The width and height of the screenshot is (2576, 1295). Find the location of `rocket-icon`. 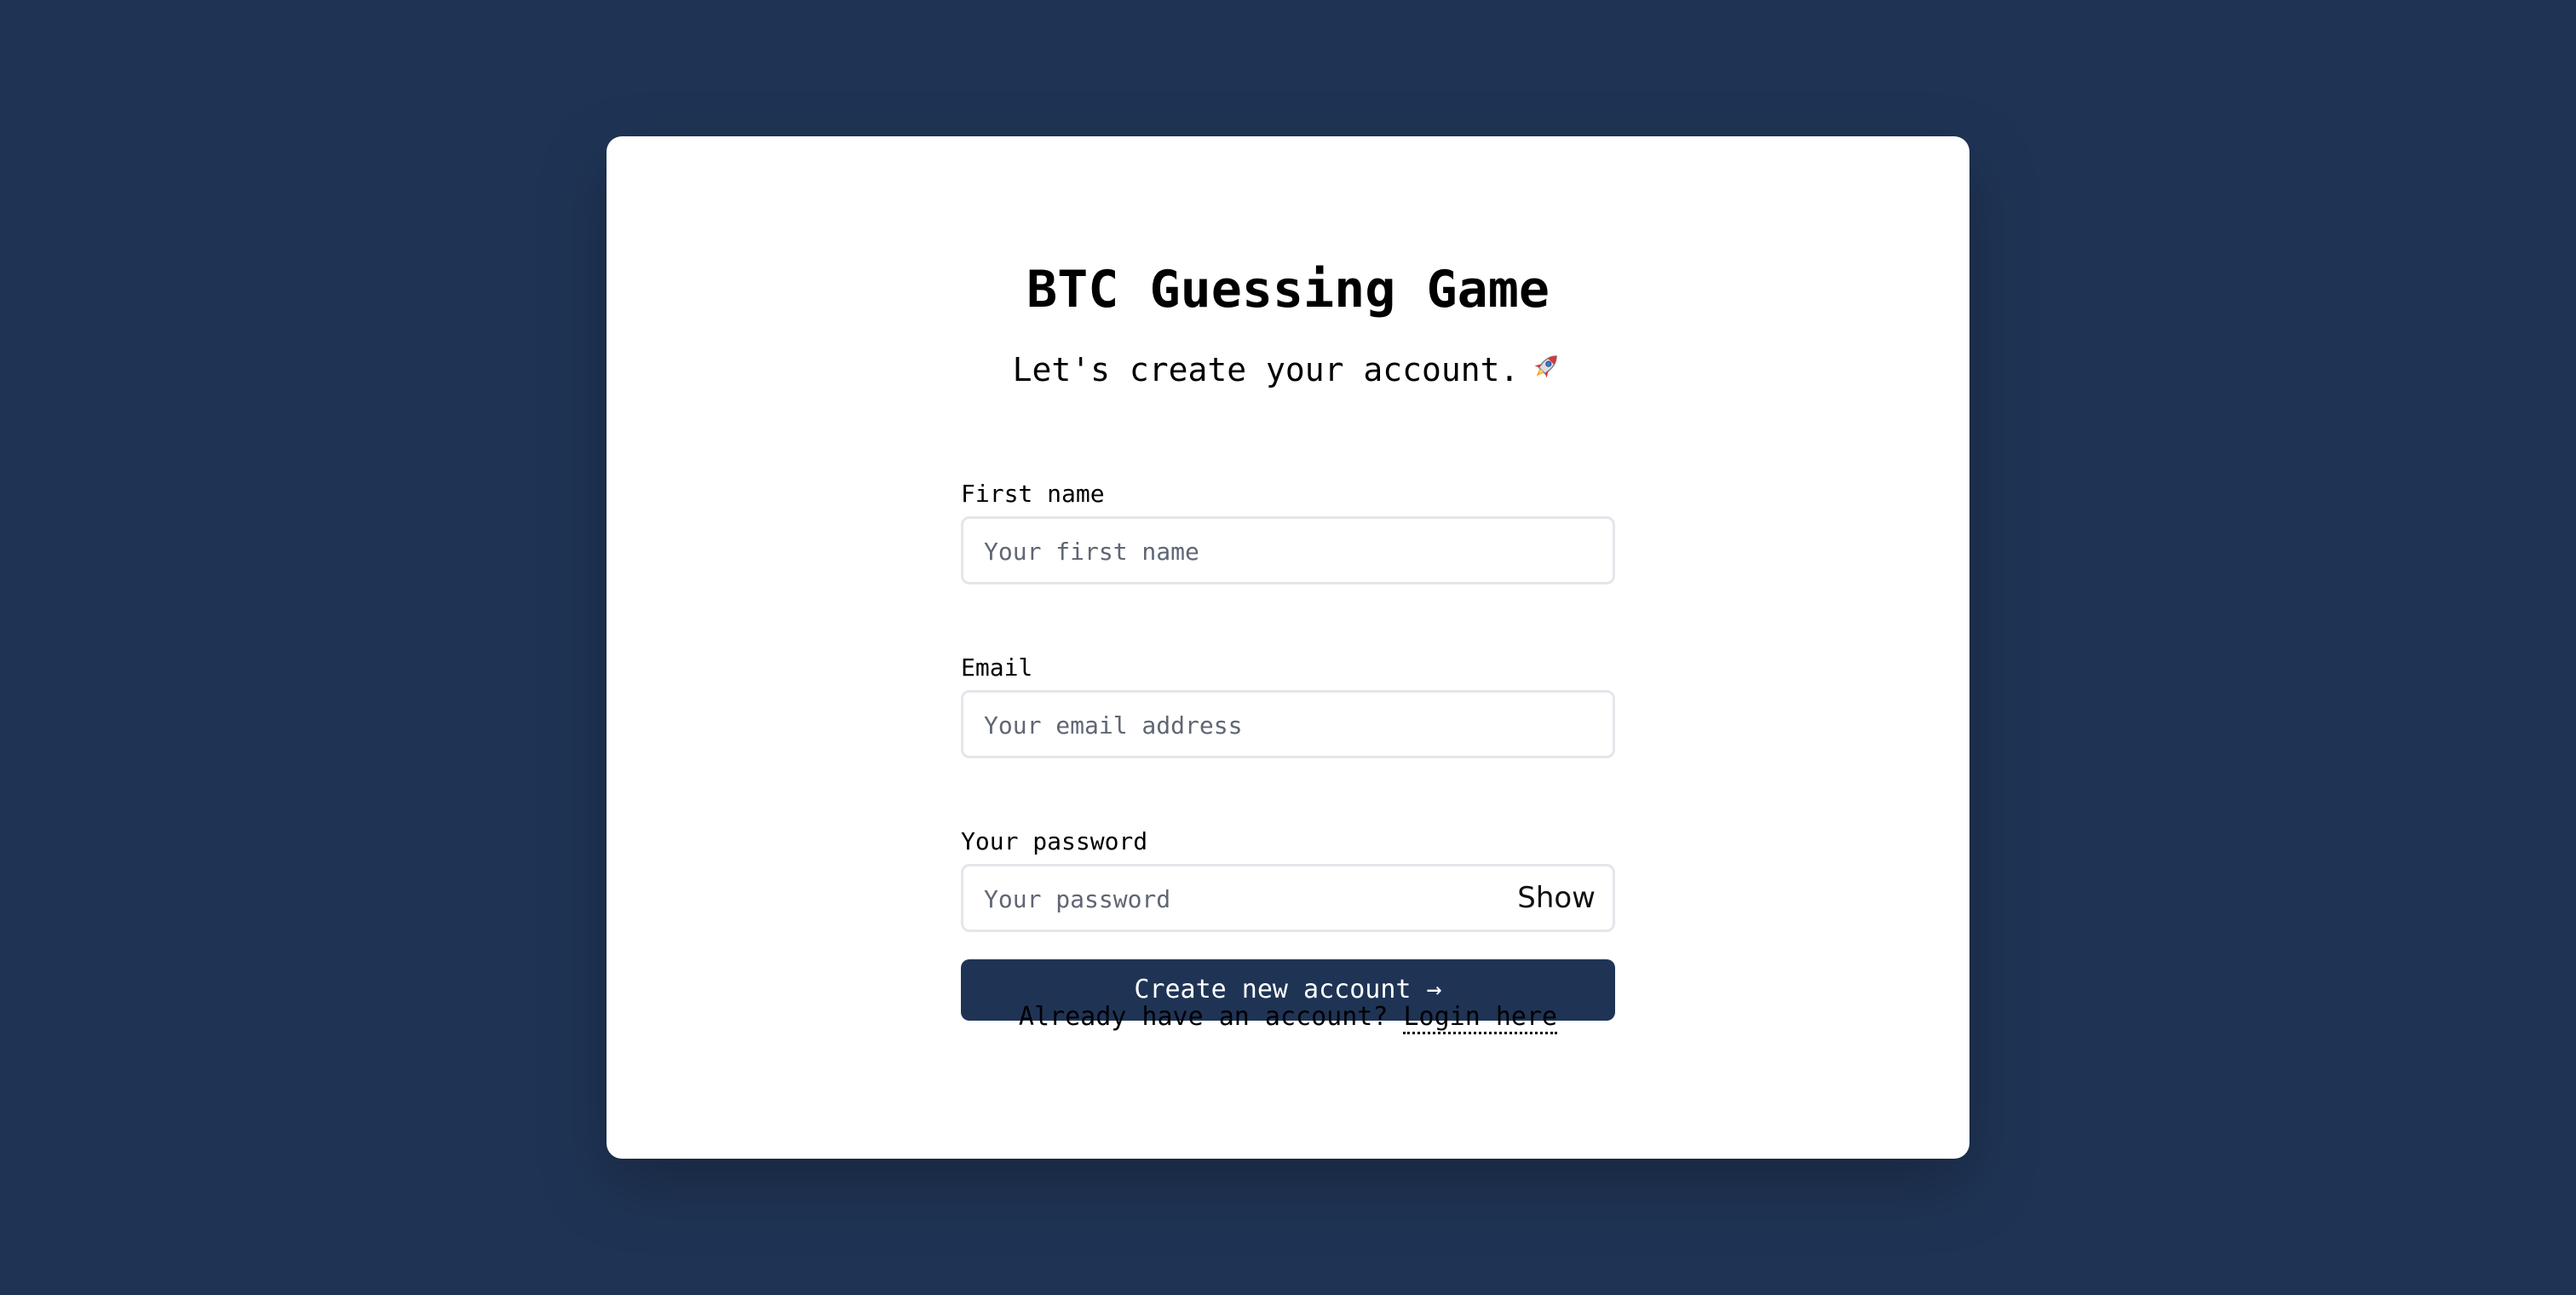

rocket-icon is located at coordinates (1546, 372).